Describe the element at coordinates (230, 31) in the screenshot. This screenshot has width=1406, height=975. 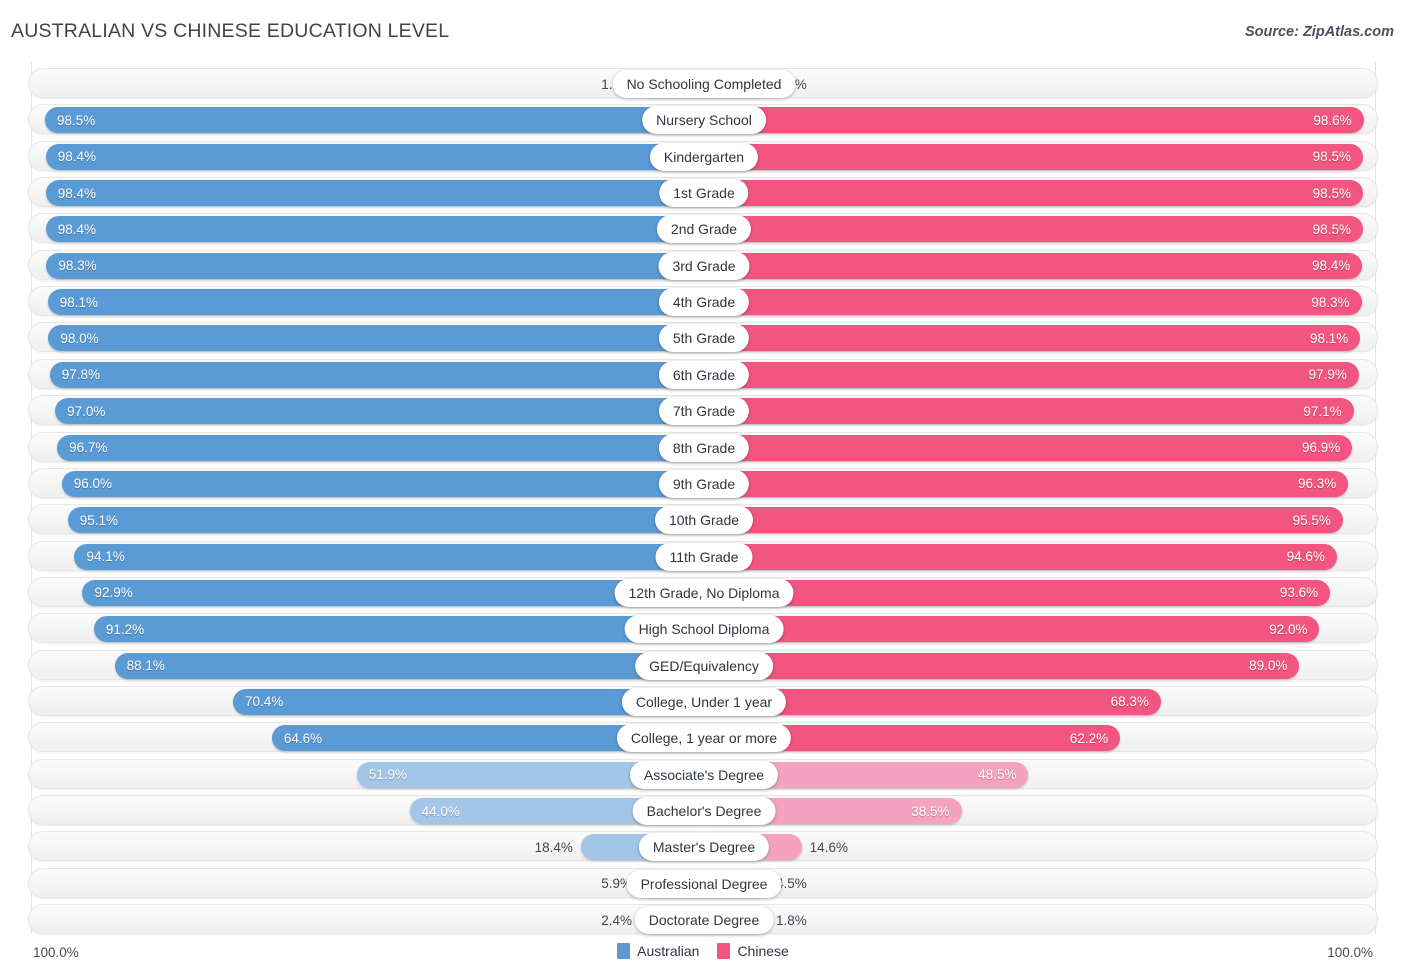
I see `page-title: AUSTRALIAN VS CHINESE EDUCATION LEVEL` at that location.